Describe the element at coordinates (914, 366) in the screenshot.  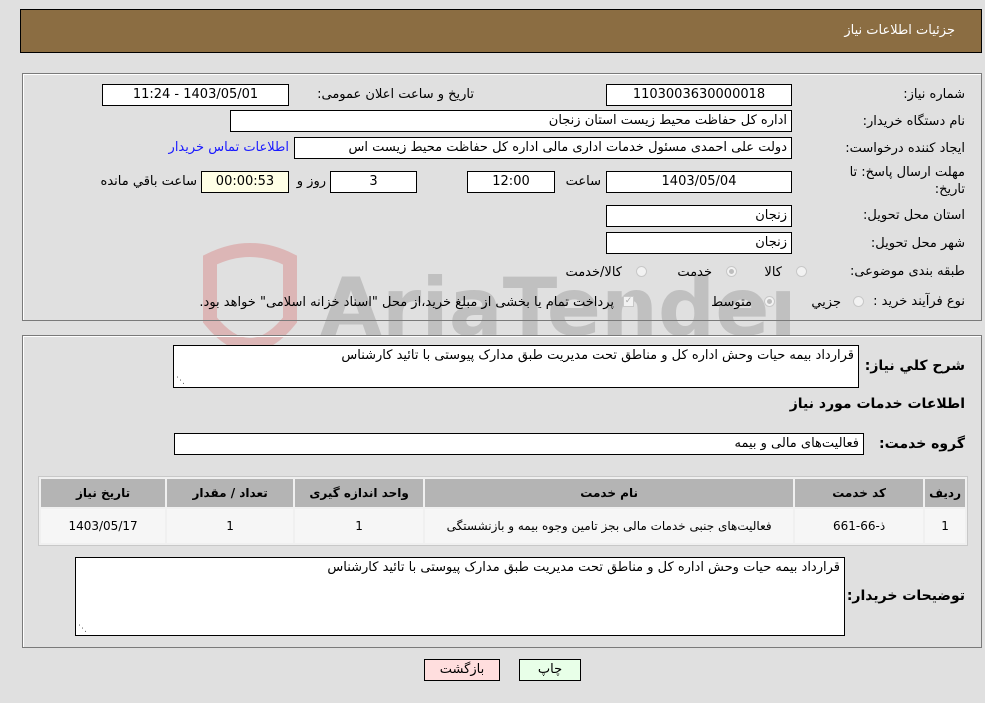
I see `summary-label: شرح کلي نياز:` at that location.